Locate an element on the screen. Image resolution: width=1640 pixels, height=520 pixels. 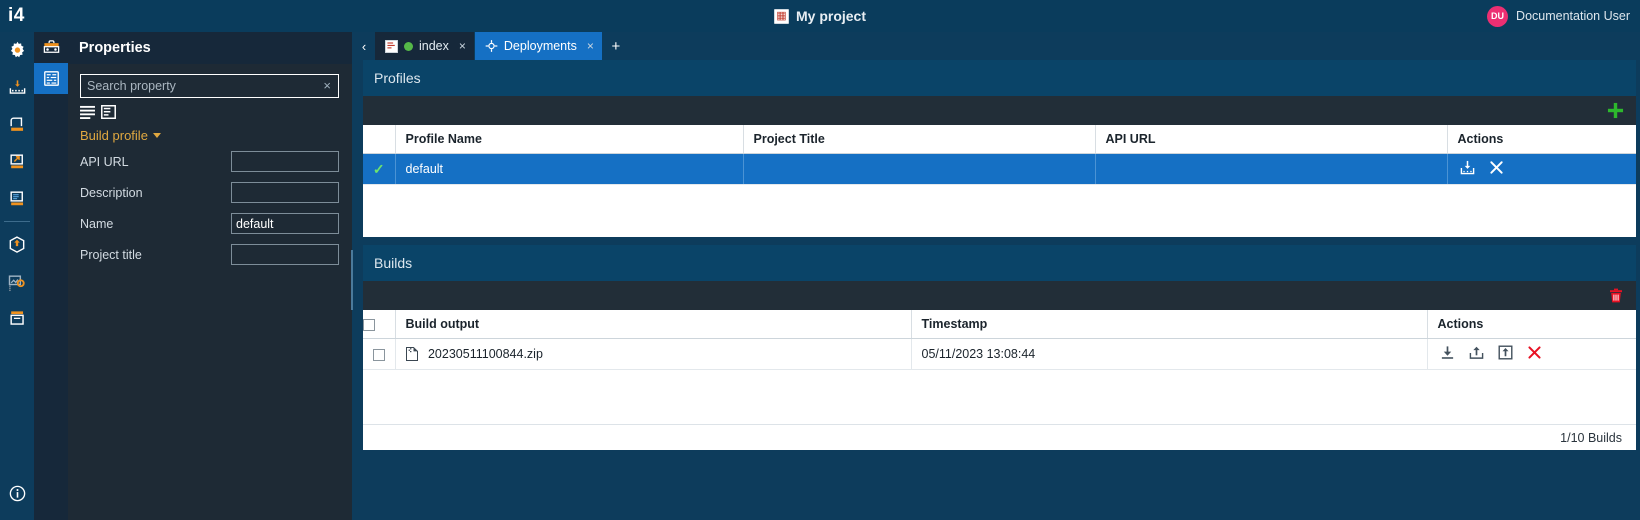
delete-build-icon is located at coordinates (1534, 354).